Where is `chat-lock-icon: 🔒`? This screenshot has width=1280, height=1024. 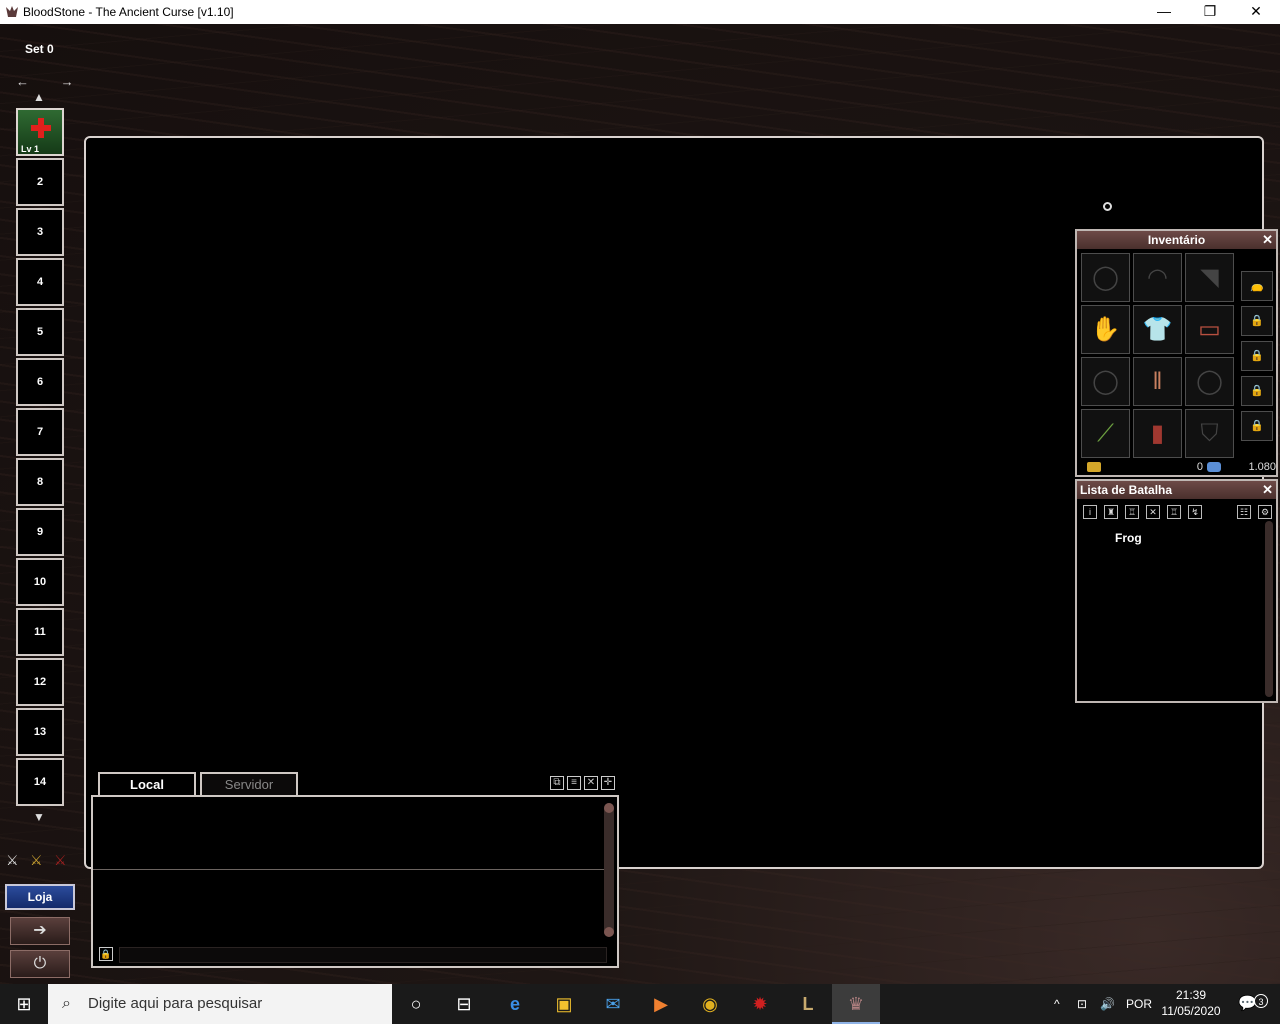 chat-lock-icon: 🔒 is located at coordinates (106, 954).